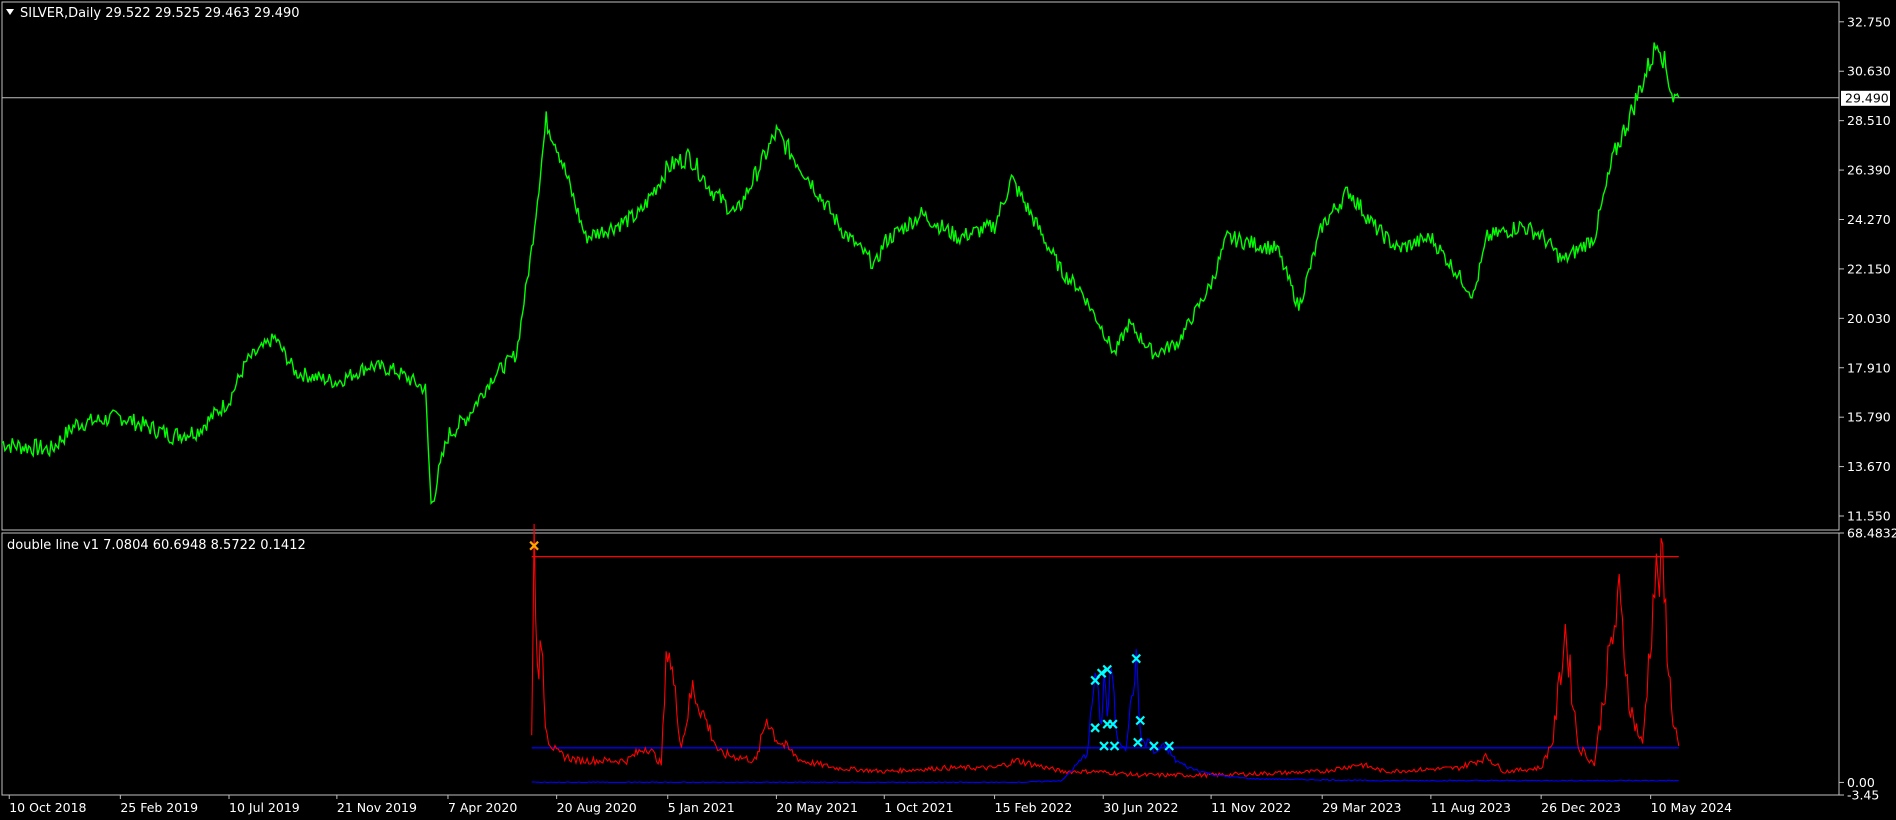 This screenshot has width=1896, height=820. What do you see at coordinates (482, 807) in the screenshot?
I see `time-axis-tick: 7 Apr 2020` at bounding box center [482, 807].